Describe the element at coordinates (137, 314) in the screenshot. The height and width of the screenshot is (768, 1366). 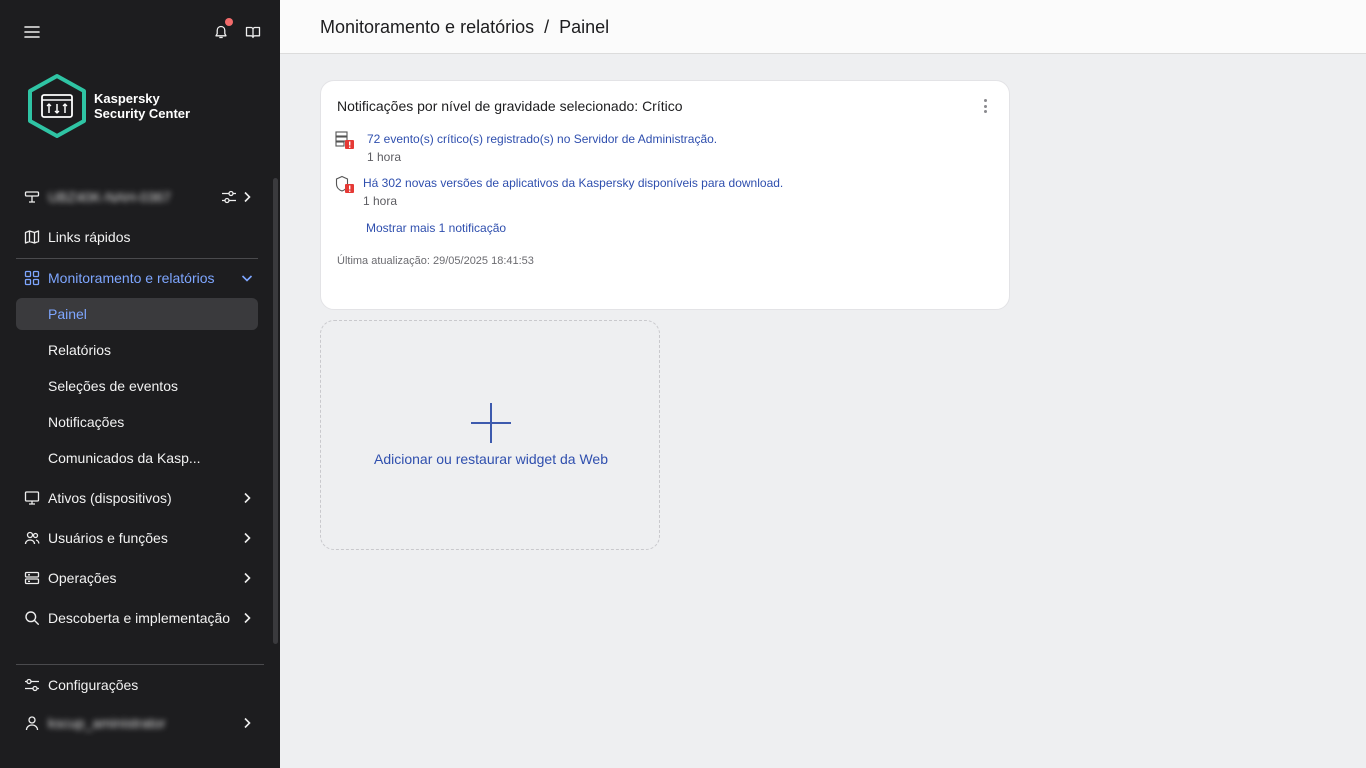
I see `sidebar-subitem-dashboard: Painel` at that location.